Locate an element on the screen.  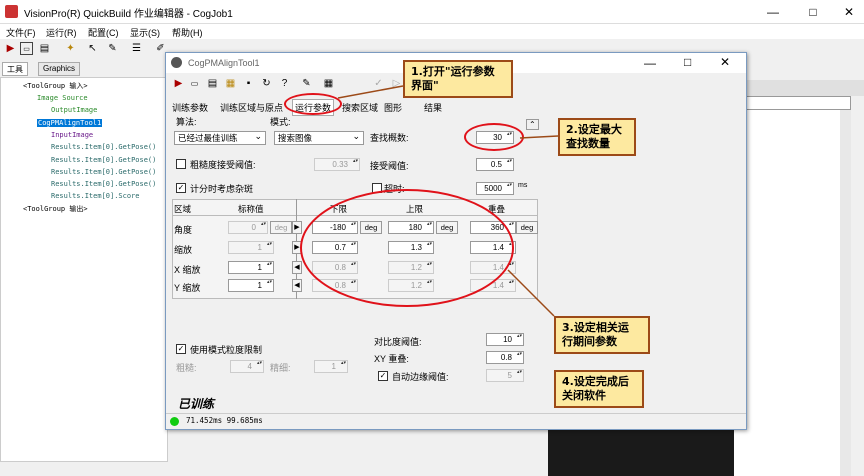
collapse-button: ⌃ is located at coordinates (532, 124).